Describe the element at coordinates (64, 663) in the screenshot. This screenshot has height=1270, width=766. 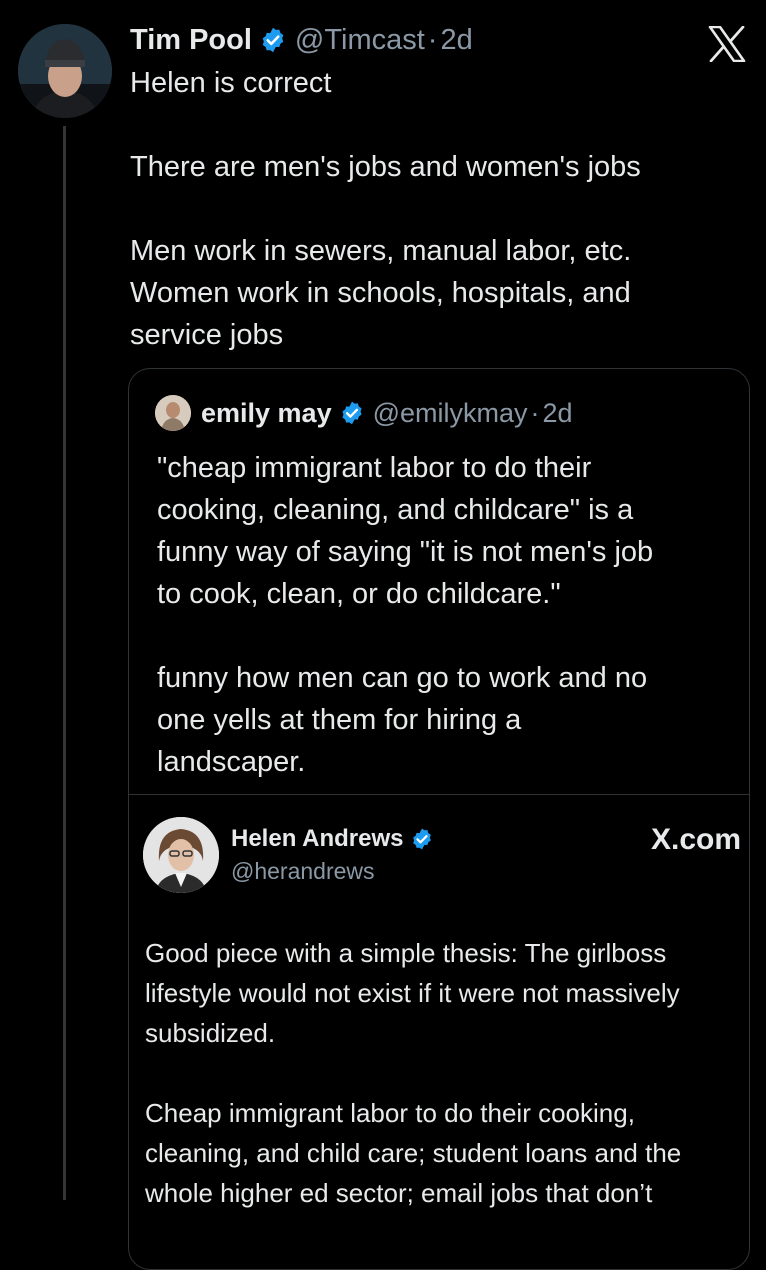
I see `thread-line` at that location.